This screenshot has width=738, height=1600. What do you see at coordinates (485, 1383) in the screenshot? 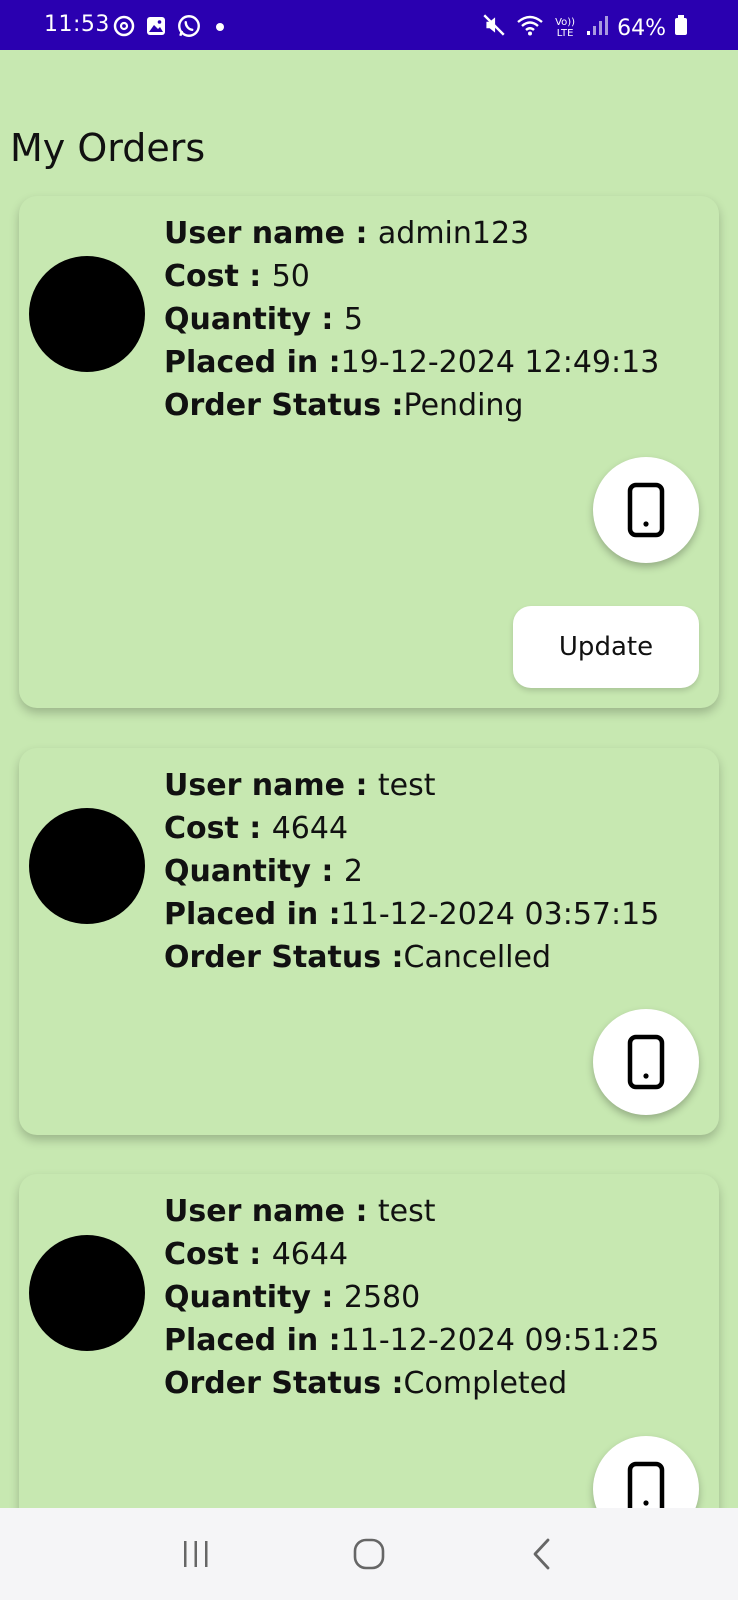
I see `order-status-value: Completed` at bounding box center [485, 1383].